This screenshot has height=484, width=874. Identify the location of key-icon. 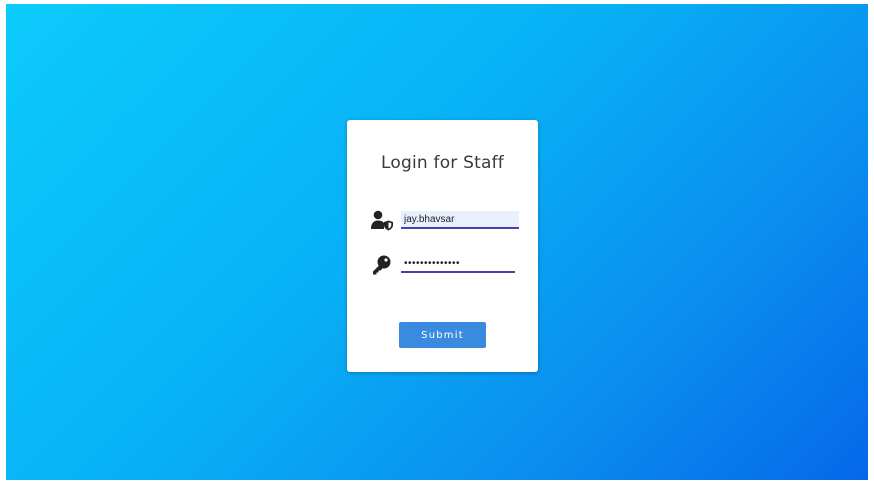
(382, 265).